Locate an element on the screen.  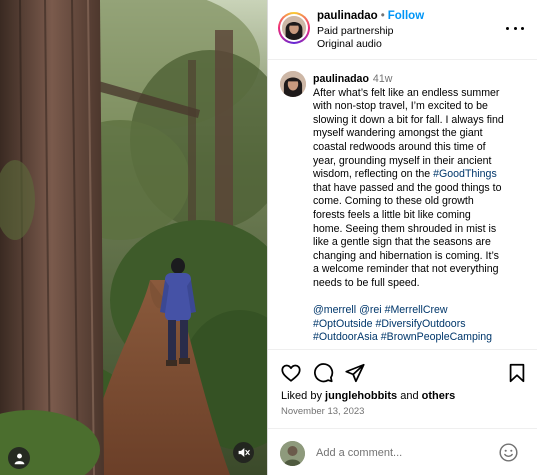
bookmark-icon is located at coordinates (517, 373).